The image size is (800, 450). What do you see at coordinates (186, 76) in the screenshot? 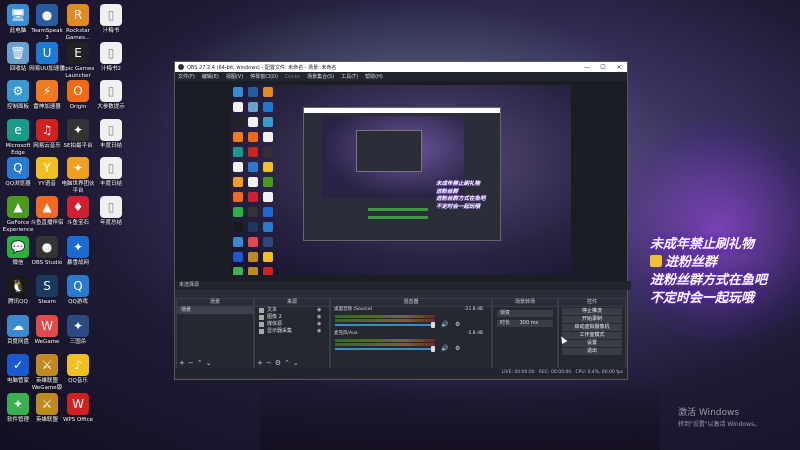
I see `menu-file: 文件(F)` at bounding box center [186, 76].